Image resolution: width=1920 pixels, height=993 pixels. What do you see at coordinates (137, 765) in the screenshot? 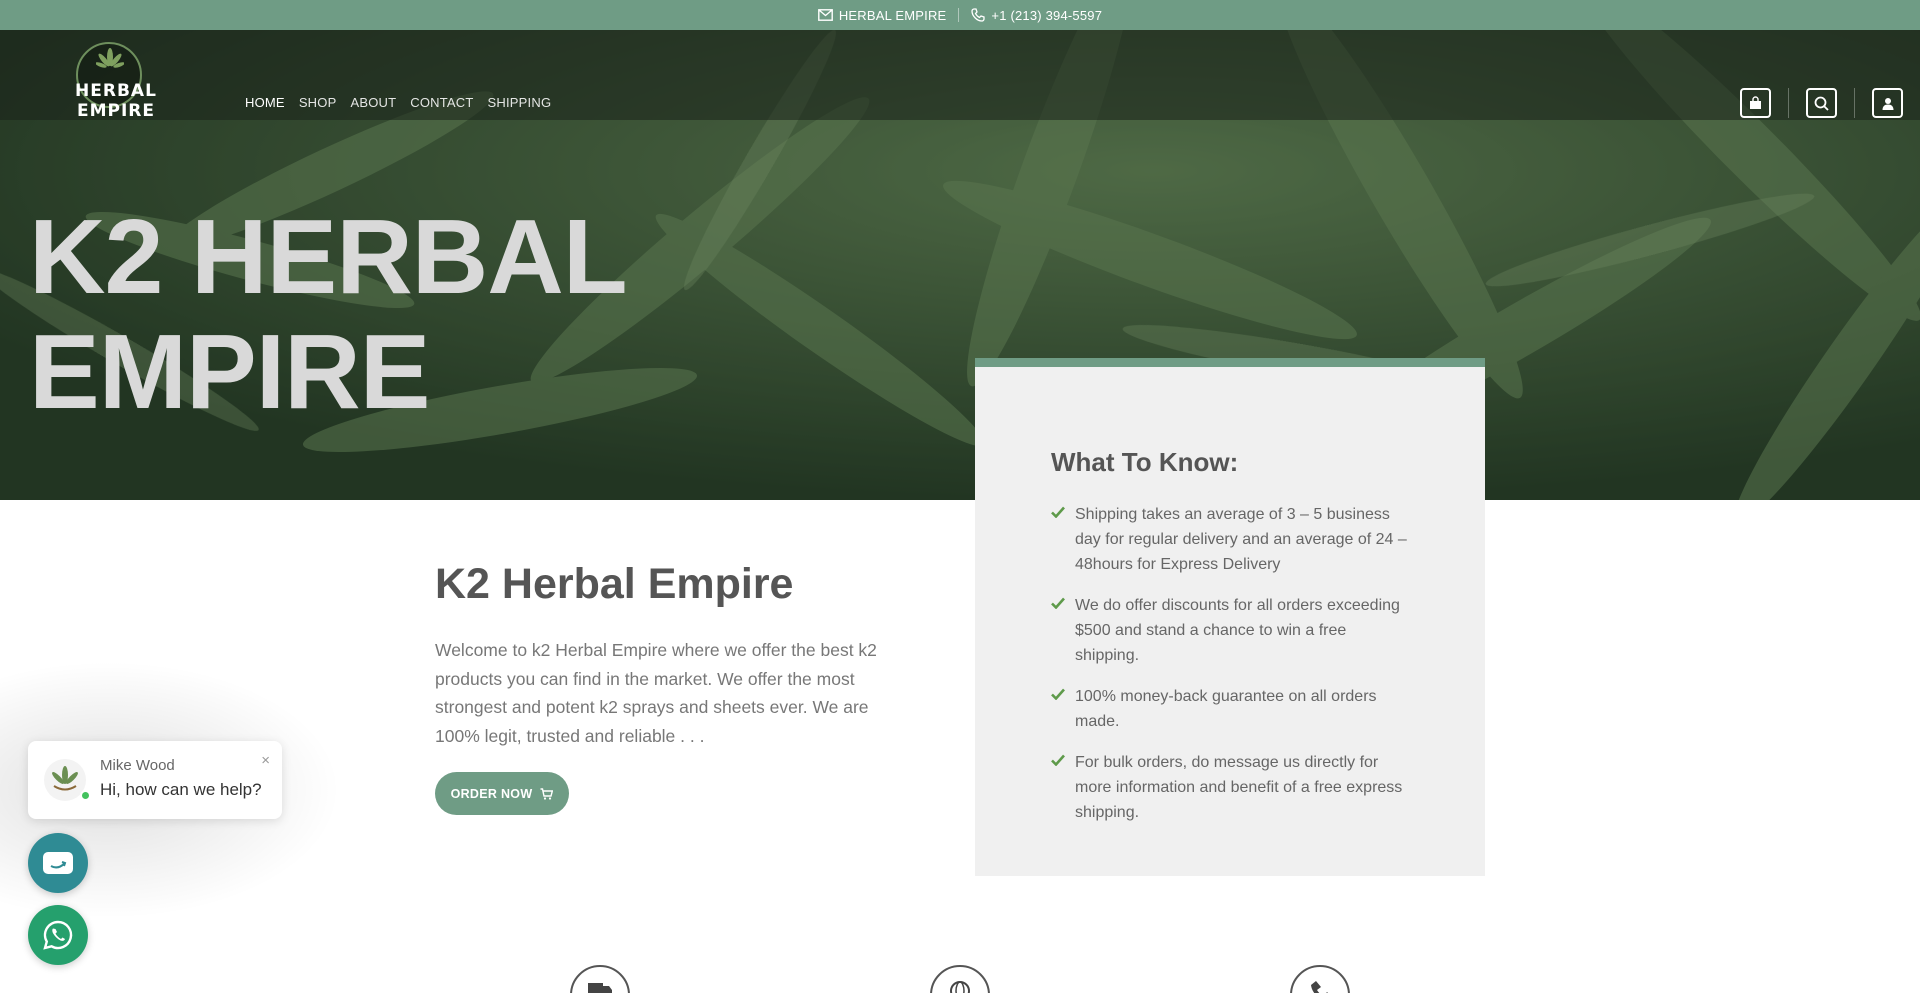
I see `agent-name: Mike Wood` at bounding box center [137, 765].